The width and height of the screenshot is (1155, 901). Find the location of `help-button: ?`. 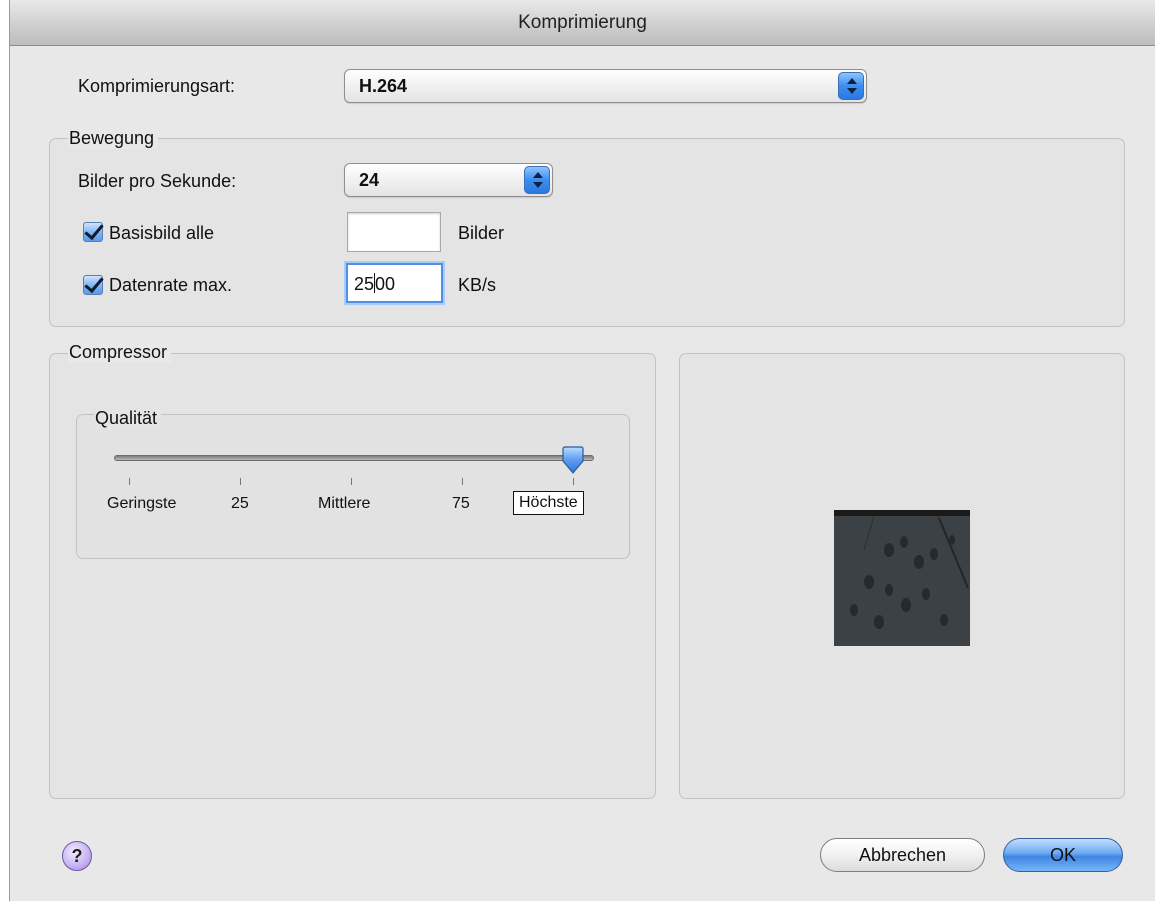

help-button: ? is located at coordinates (77, 856).